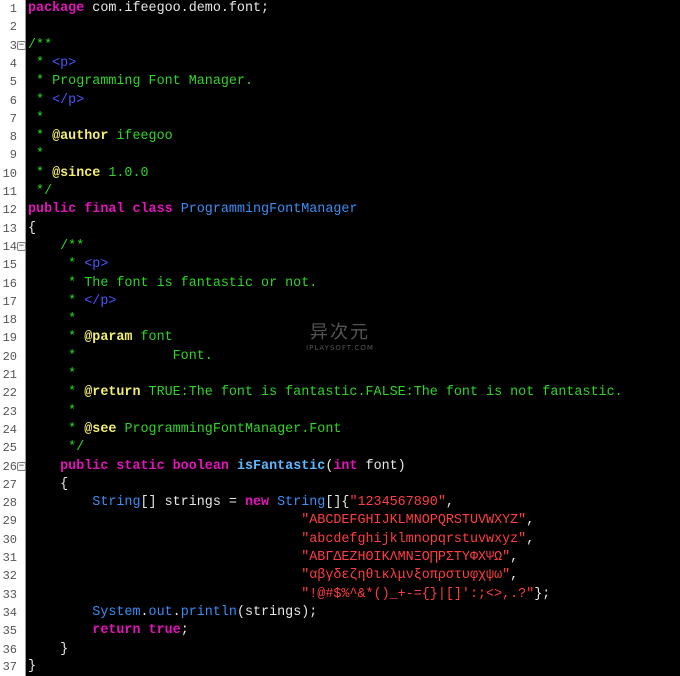 The width and height of the screenshot is (680, 676). Describe the element at coordinates (340, 284) in the screenshot. I see `code-line: 16 * The font is fantastic or not.` at that location.